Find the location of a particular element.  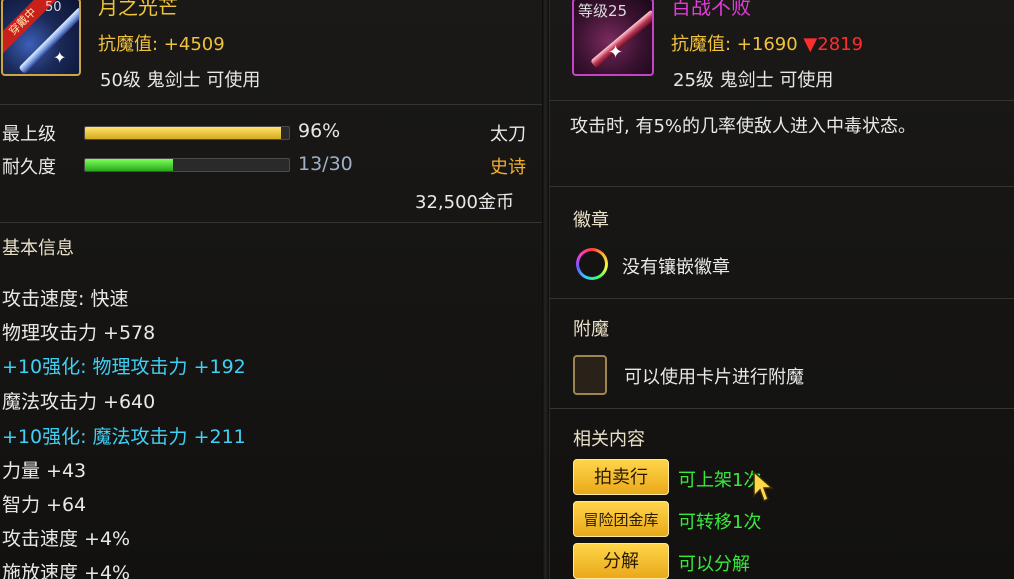

usage-requirement: 25级 鬼剑士 可使用 is located at coordinates (753, 80).